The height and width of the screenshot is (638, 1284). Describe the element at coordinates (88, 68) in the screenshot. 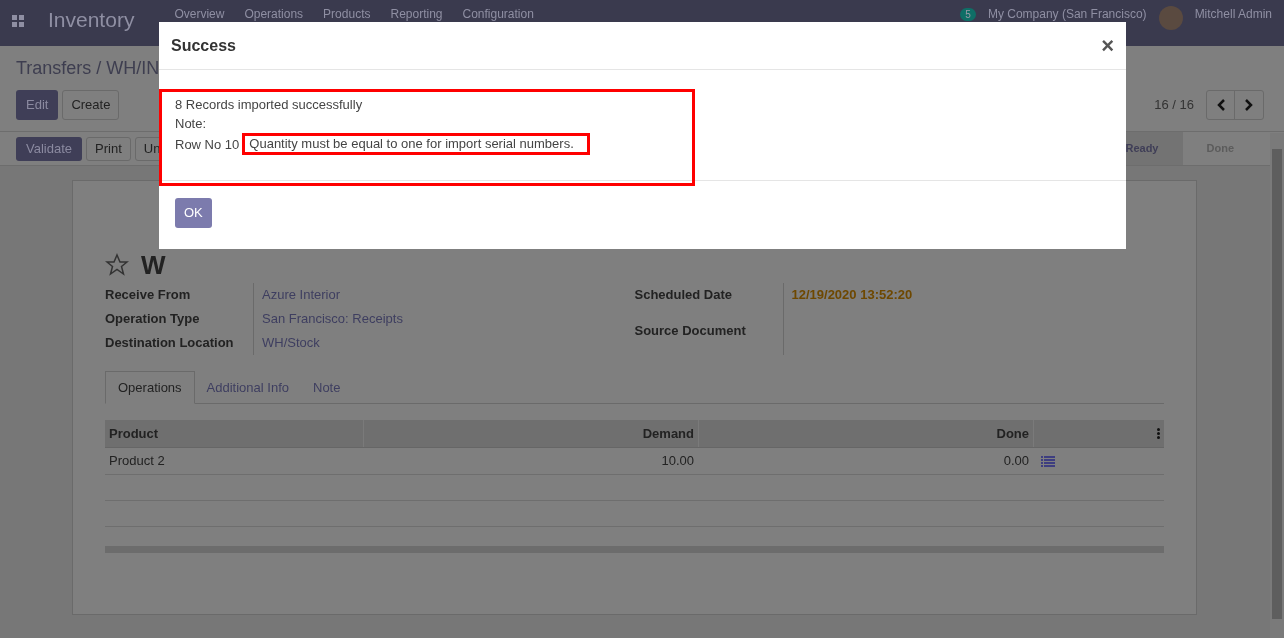

I see `breadcrumb: Transfers / WH/IN` at that location.